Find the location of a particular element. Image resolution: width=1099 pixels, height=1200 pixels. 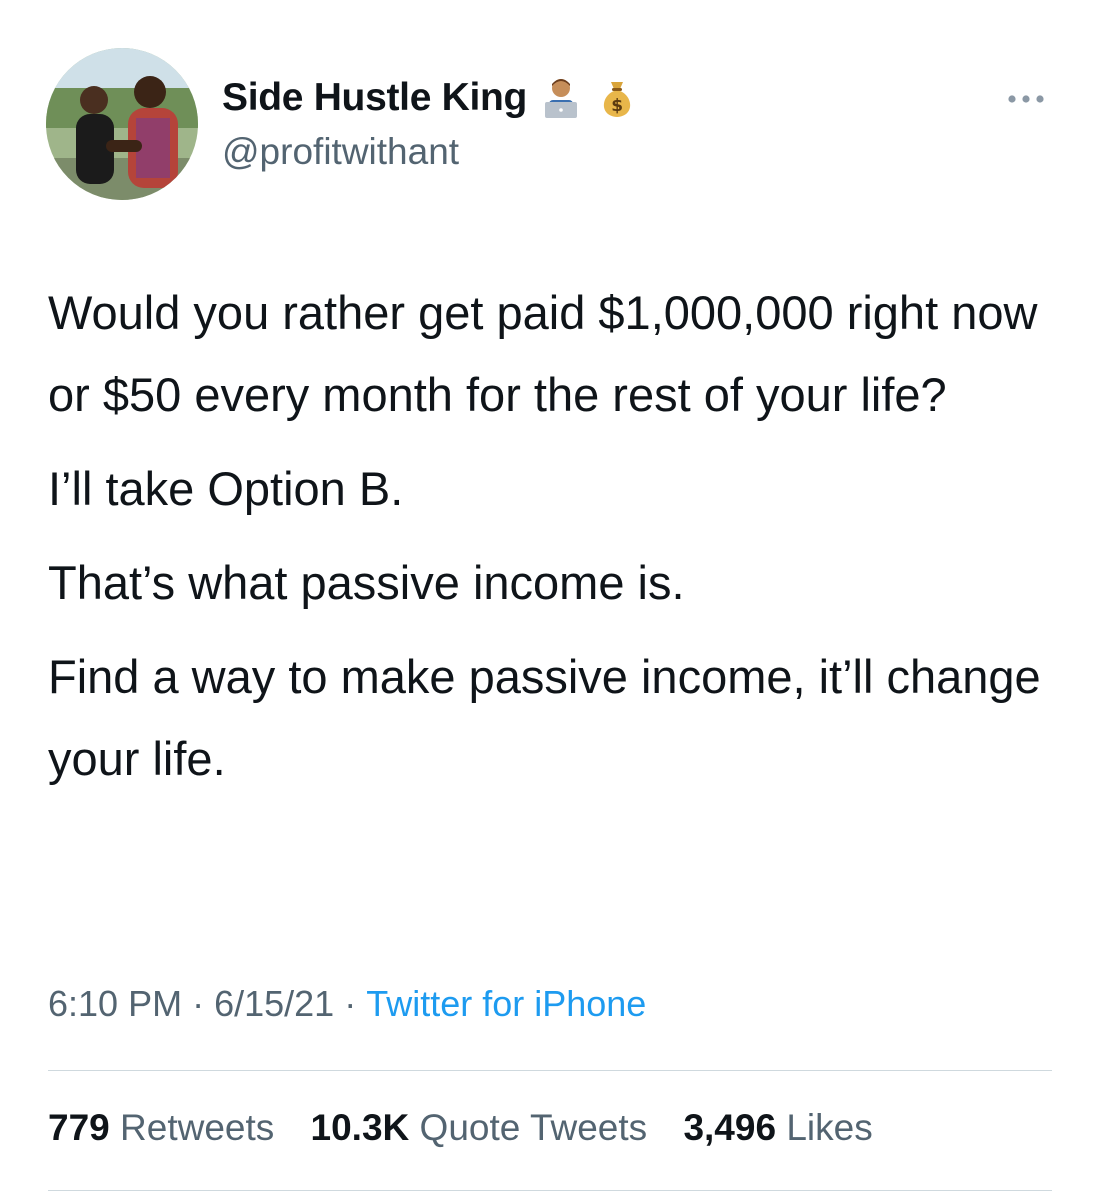

money-bag-emoji: $ is located at coordinates (617, 98).